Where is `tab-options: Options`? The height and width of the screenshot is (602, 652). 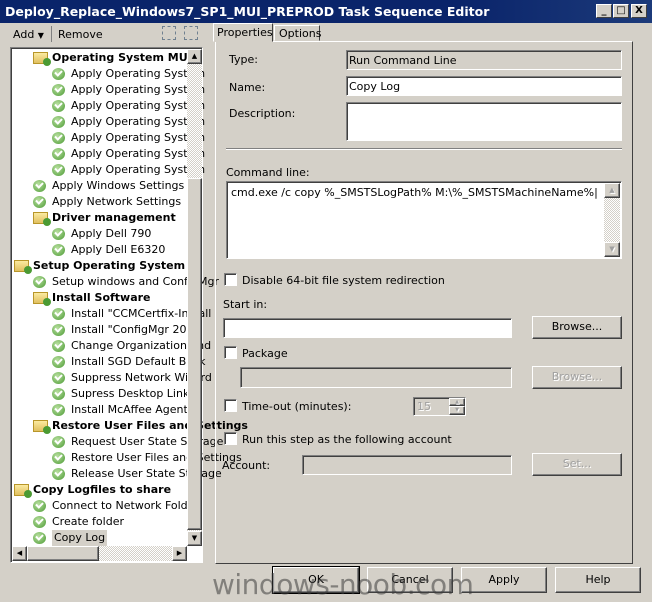 tab-options: Options is located at coordinates (297, 33).